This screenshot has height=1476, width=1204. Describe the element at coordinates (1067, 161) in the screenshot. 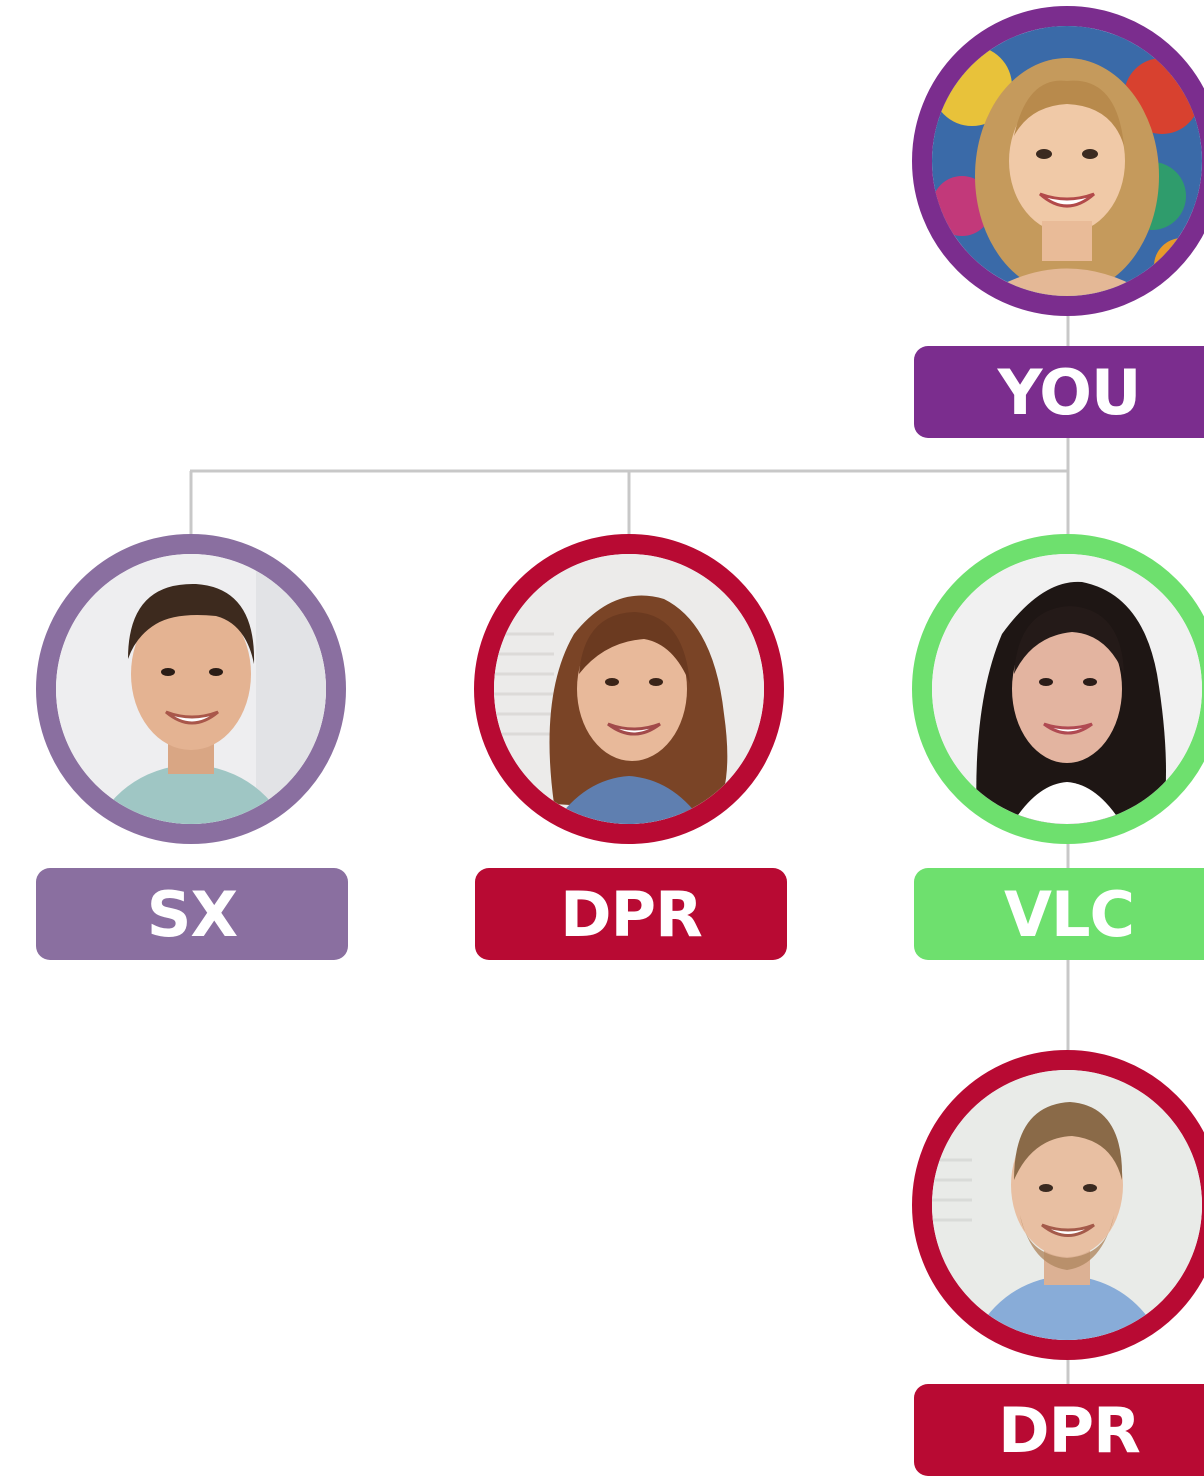

I see `photo-woman-curly-hair` at that location.